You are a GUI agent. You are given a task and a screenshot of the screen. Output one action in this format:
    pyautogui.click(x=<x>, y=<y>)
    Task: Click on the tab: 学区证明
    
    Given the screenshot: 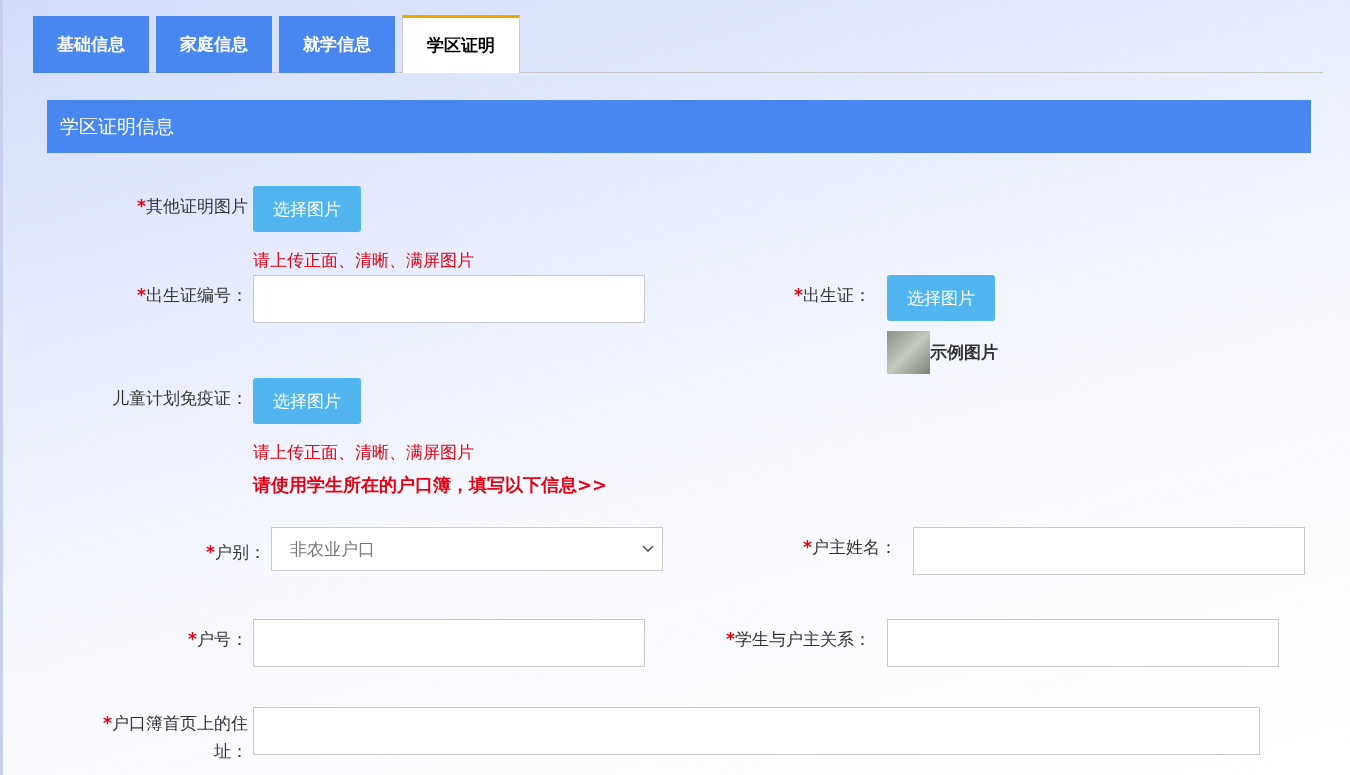 What is the action you would take?
    pyautogui.click(x=461, y=44)
    